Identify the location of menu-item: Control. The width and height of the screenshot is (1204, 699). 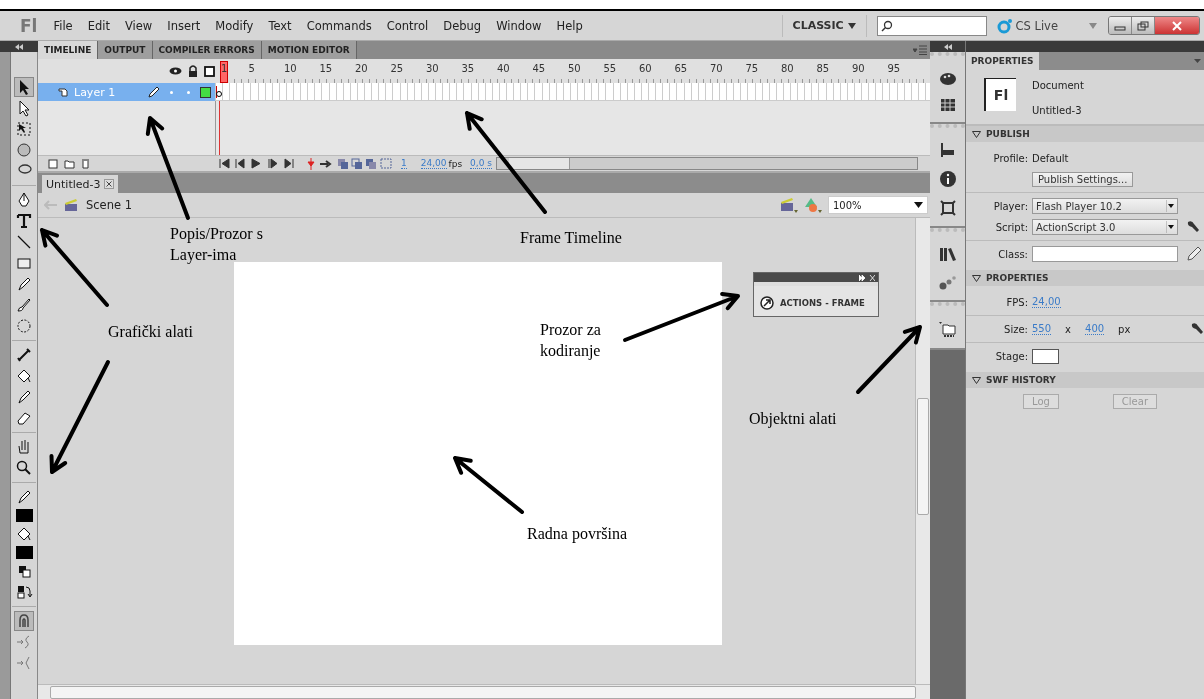
(407, 25).